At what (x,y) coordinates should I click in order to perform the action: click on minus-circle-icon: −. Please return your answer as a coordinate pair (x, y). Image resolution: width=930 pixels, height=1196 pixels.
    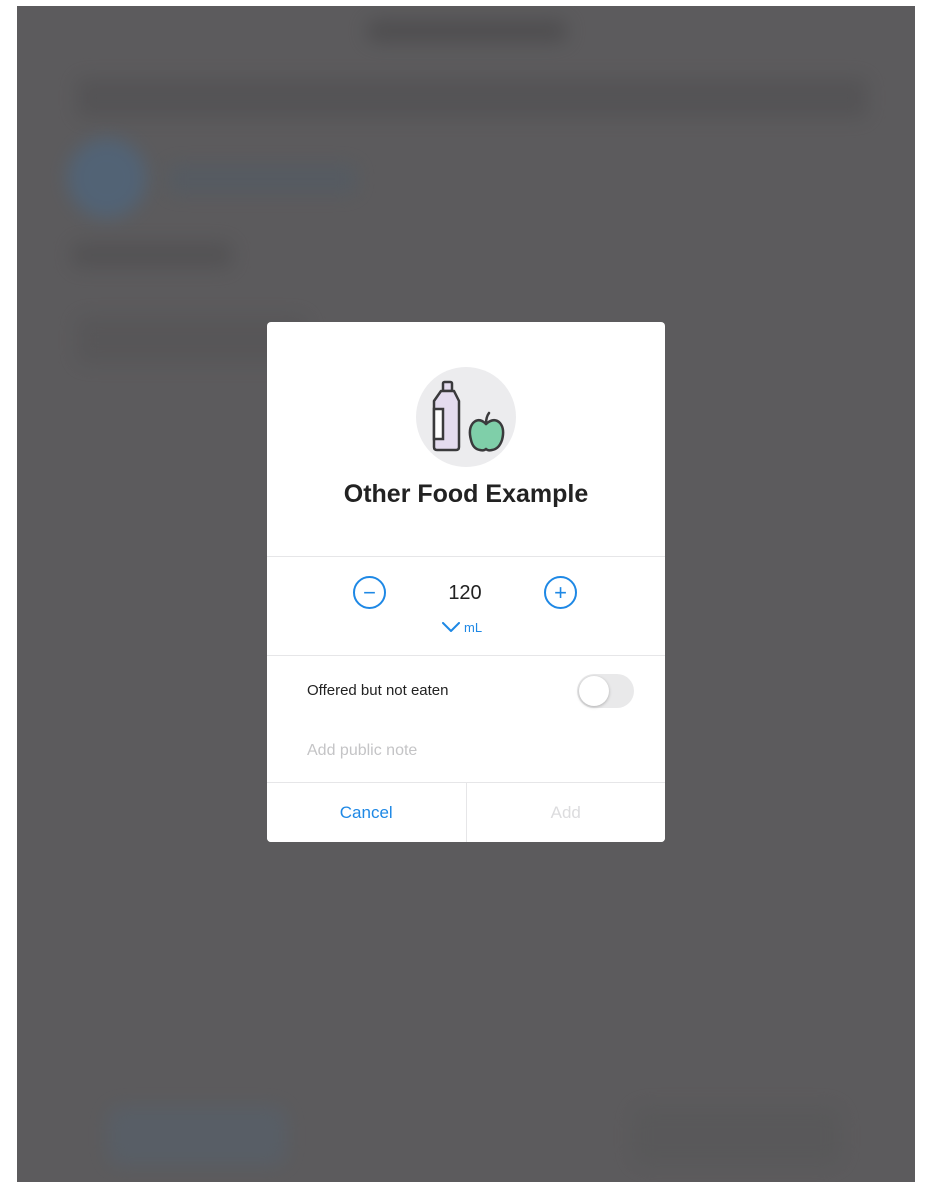
    Looking at the image, I should click on (369, 592).